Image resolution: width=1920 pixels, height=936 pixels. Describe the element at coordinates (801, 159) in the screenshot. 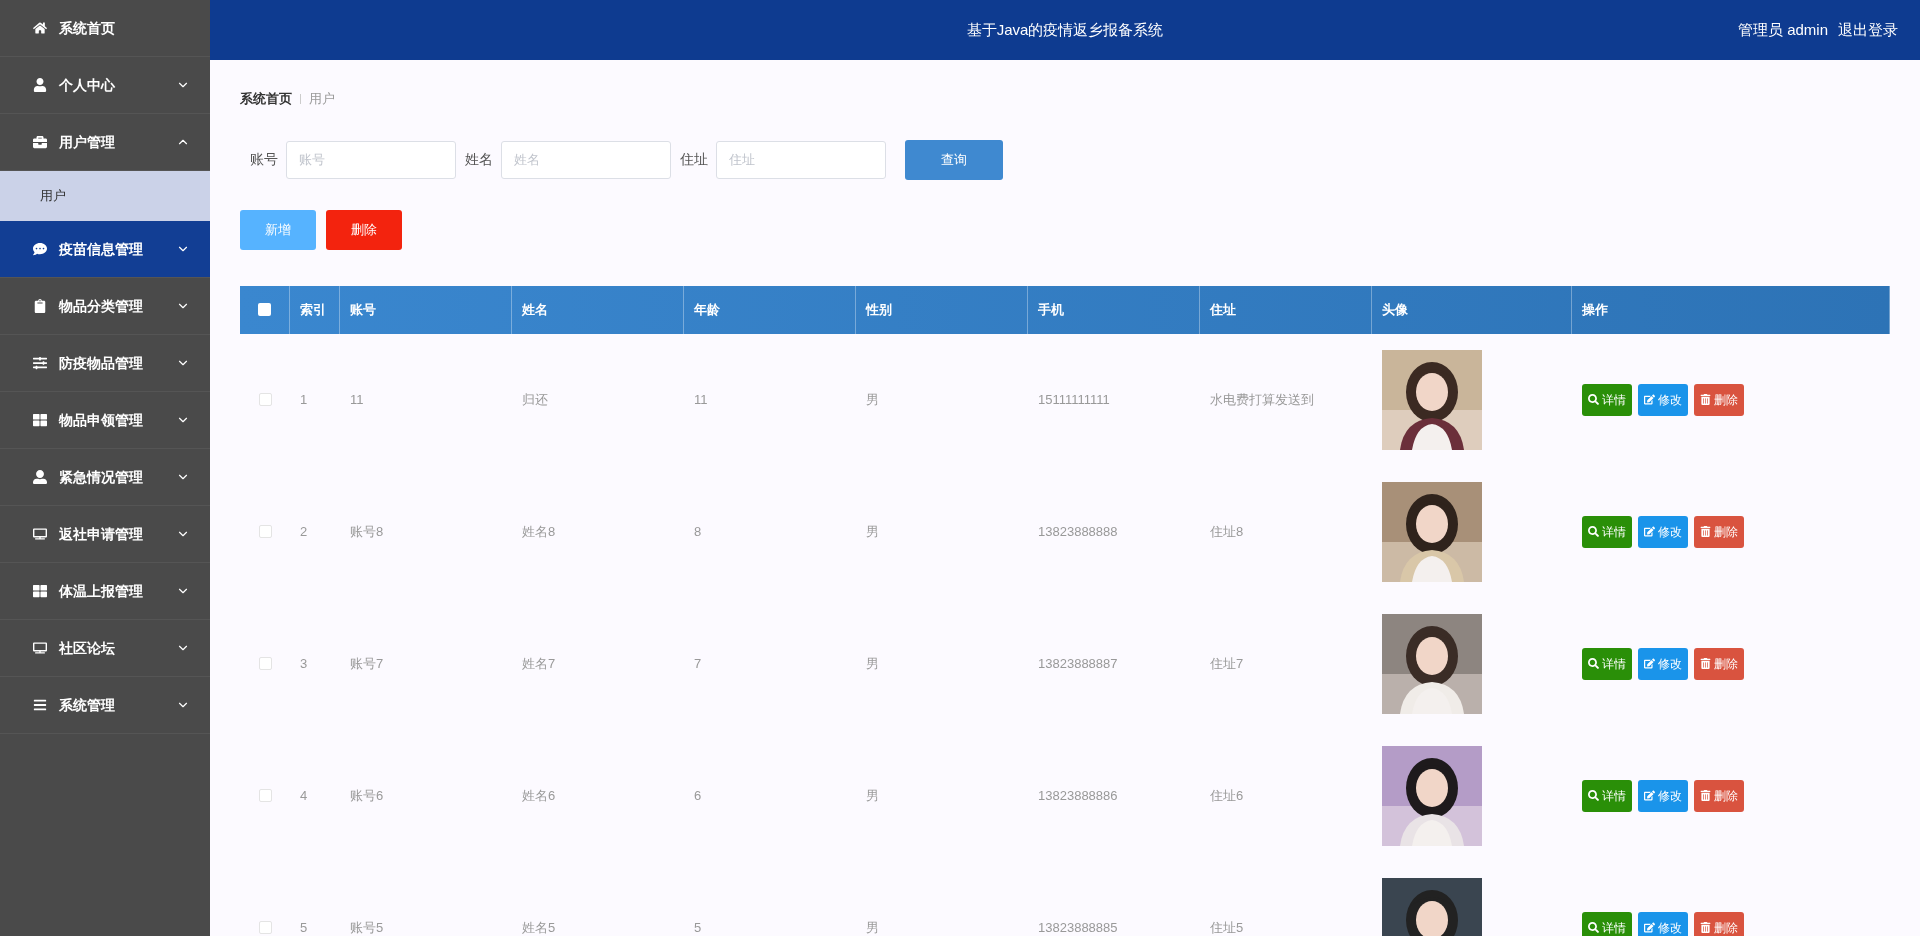

I see `search-field: 住址` at that location.